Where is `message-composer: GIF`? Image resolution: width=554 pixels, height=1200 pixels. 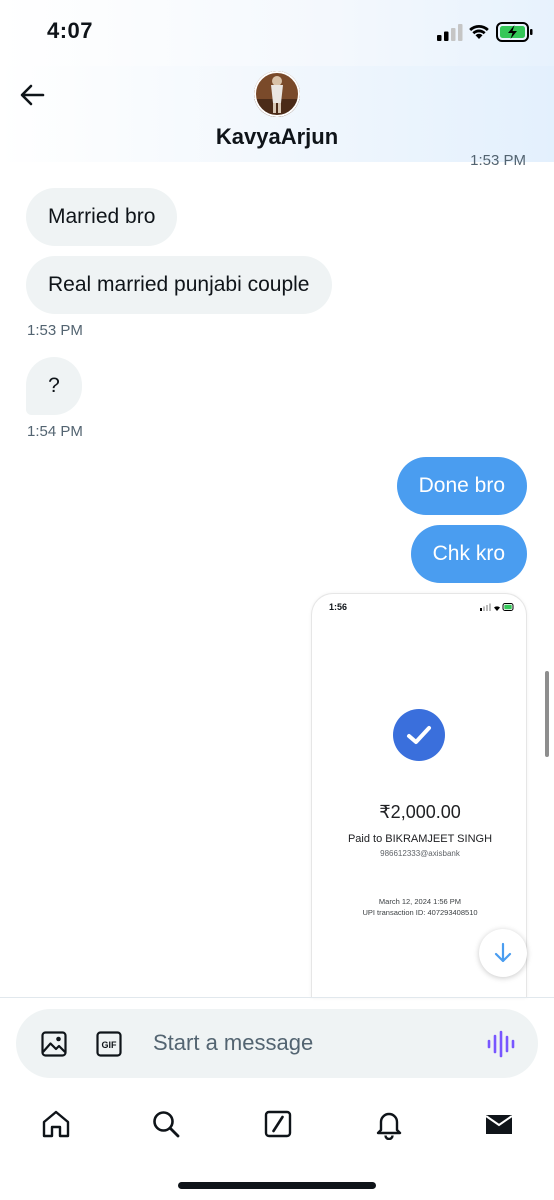 message-composer: GIF is located at coordinates (277, 1043).